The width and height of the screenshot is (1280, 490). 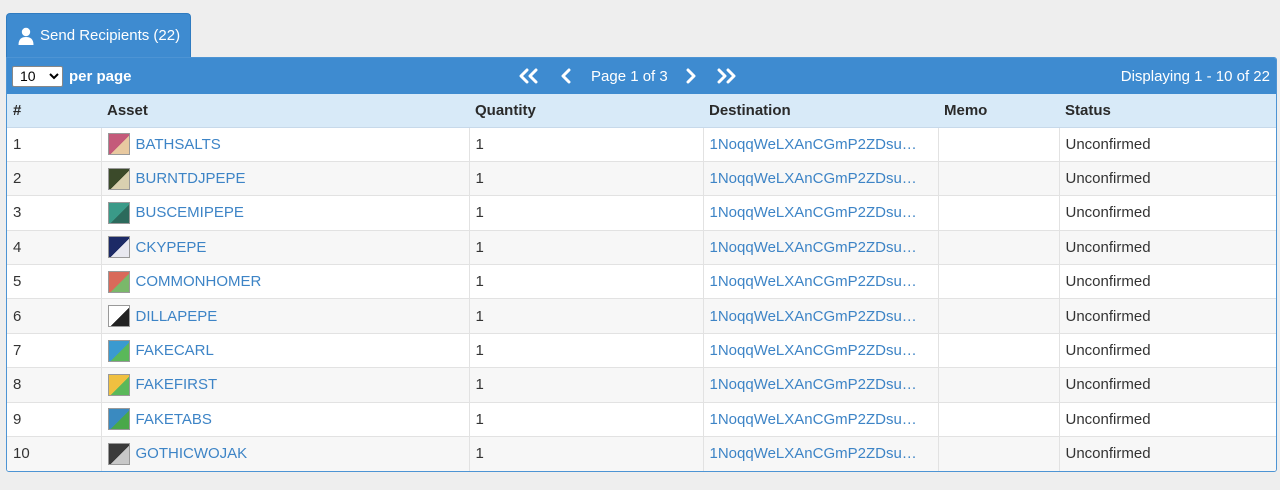 I want to click on cell-num: 2, so click(x=54, y=178).